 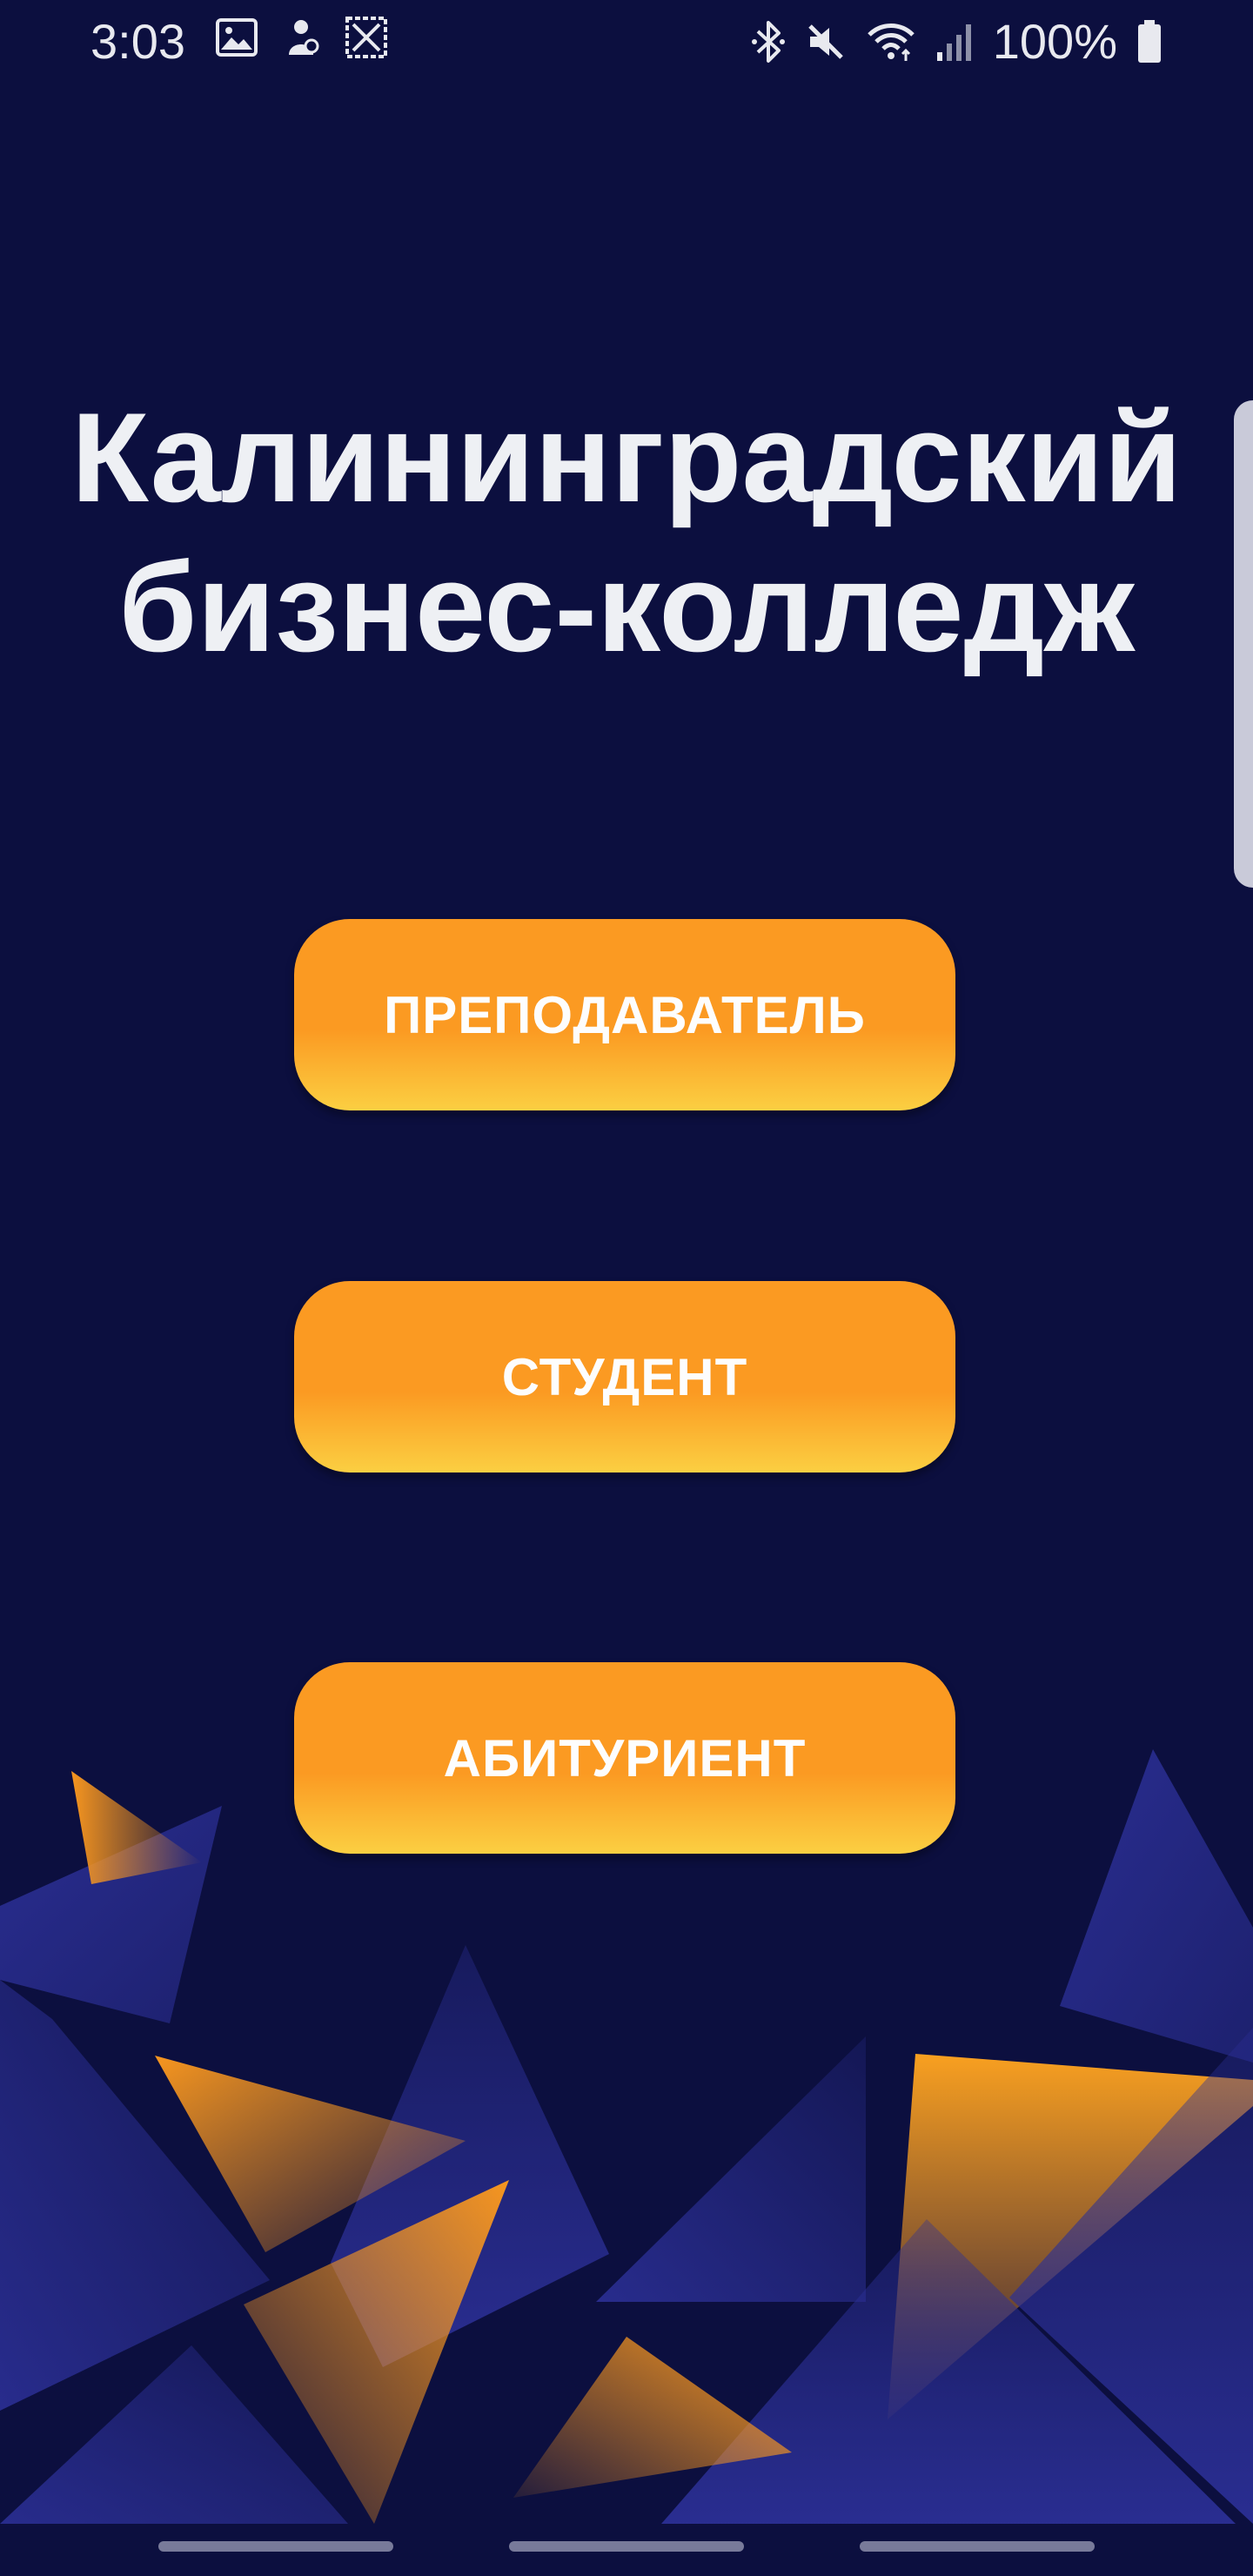 I want to click on triangle-orange-bottom-center, so click(x=652, y=2417).